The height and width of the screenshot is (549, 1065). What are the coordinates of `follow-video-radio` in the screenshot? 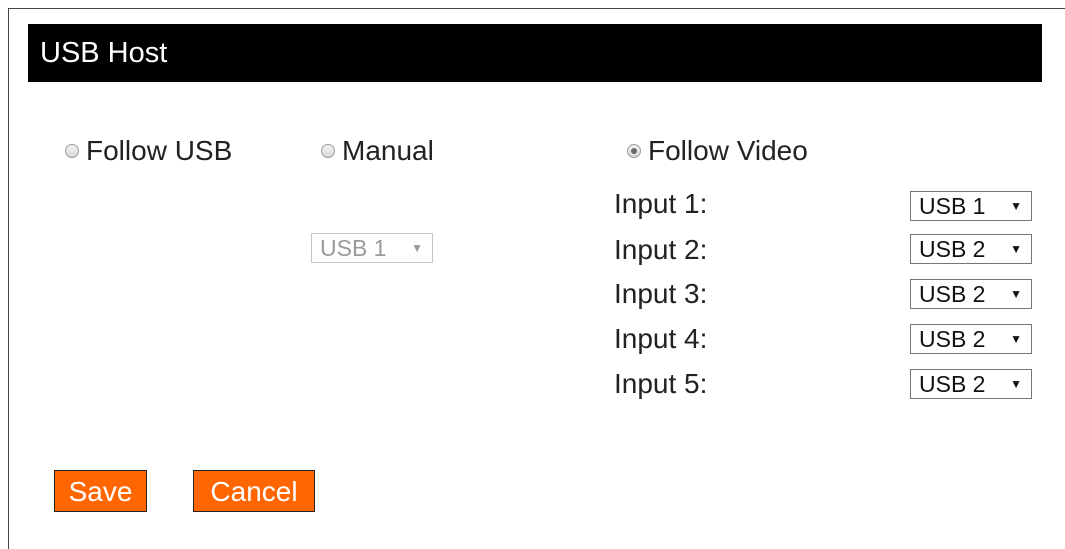 It's located at (634, 151).